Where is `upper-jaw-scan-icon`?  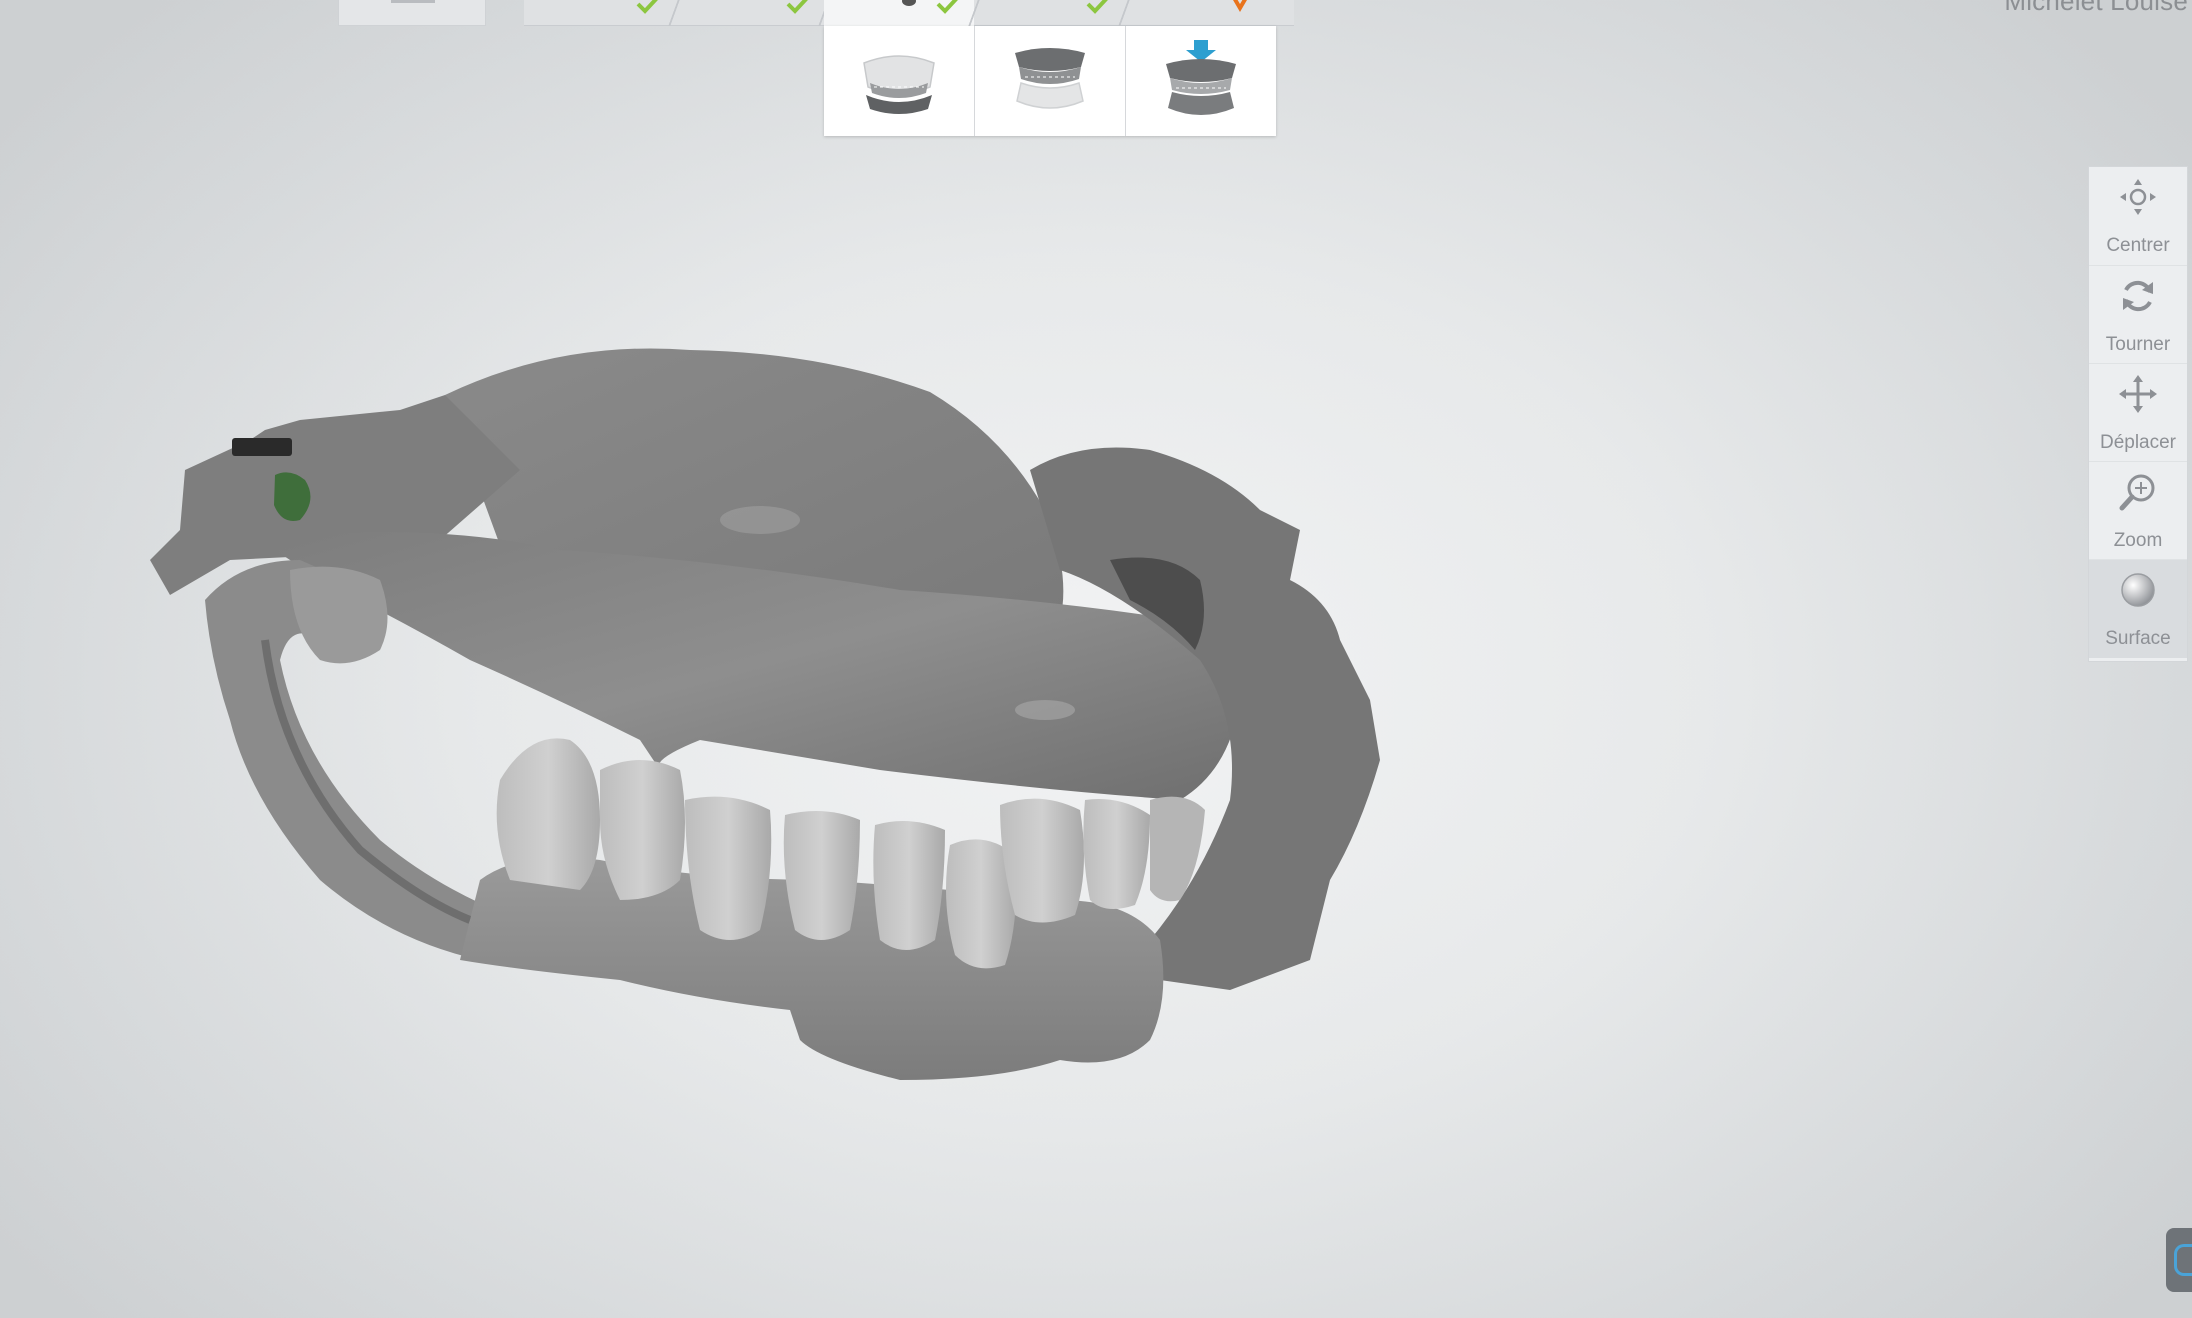 upper-jaw-scan-icon is located at coordinates (899, 84).